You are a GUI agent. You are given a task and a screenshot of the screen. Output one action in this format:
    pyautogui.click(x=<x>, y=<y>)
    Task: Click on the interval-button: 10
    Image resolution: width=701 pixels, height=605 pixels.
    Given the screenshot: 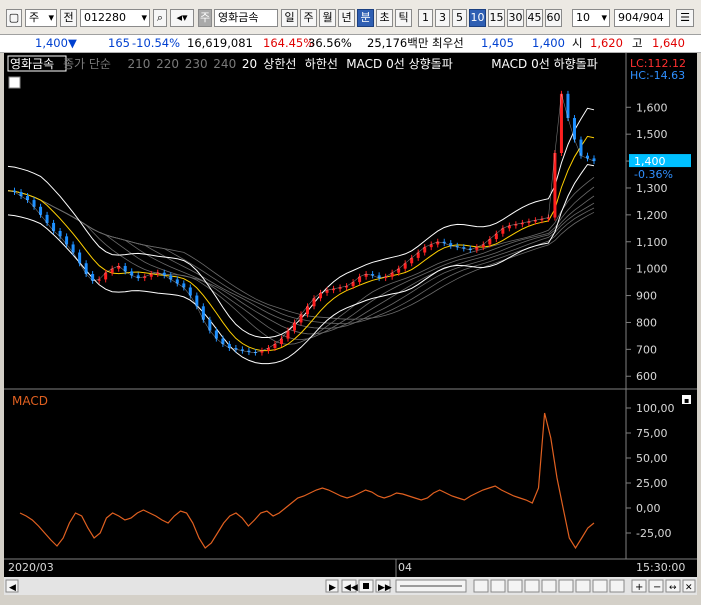 What is the action you would take?
    pyautogui.click(x=477, y=18)
    